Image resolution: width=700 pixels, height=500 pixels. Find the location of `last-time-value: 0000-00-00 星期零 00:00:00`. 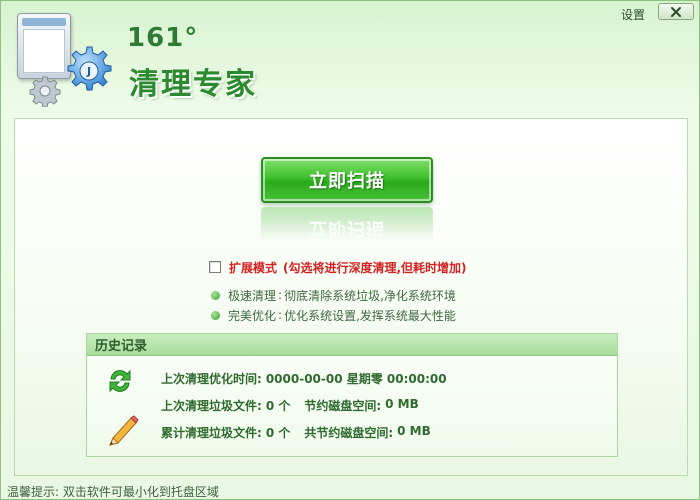

last-time-value: 0000-00-00 星期零 00:00:00 is located at coordinates (356, 379).